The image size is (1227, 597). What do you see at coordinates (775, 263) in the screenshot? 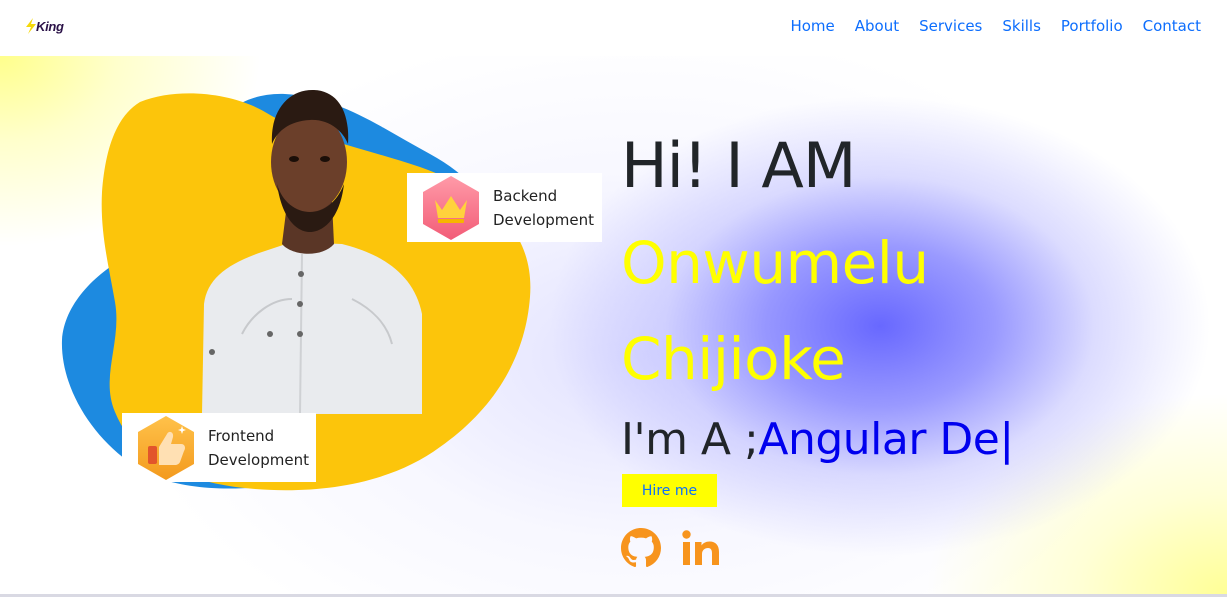
I see `first-name: Onwumelu` at bounding box center [775, 263].